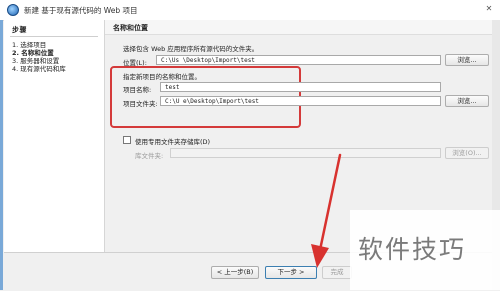 The height and width of the screenshot is (291, 500). What do you see at coordinates (330, 202) in the screenshot?
I see `annotation-arrow-line` at bounding box center [330, 202].